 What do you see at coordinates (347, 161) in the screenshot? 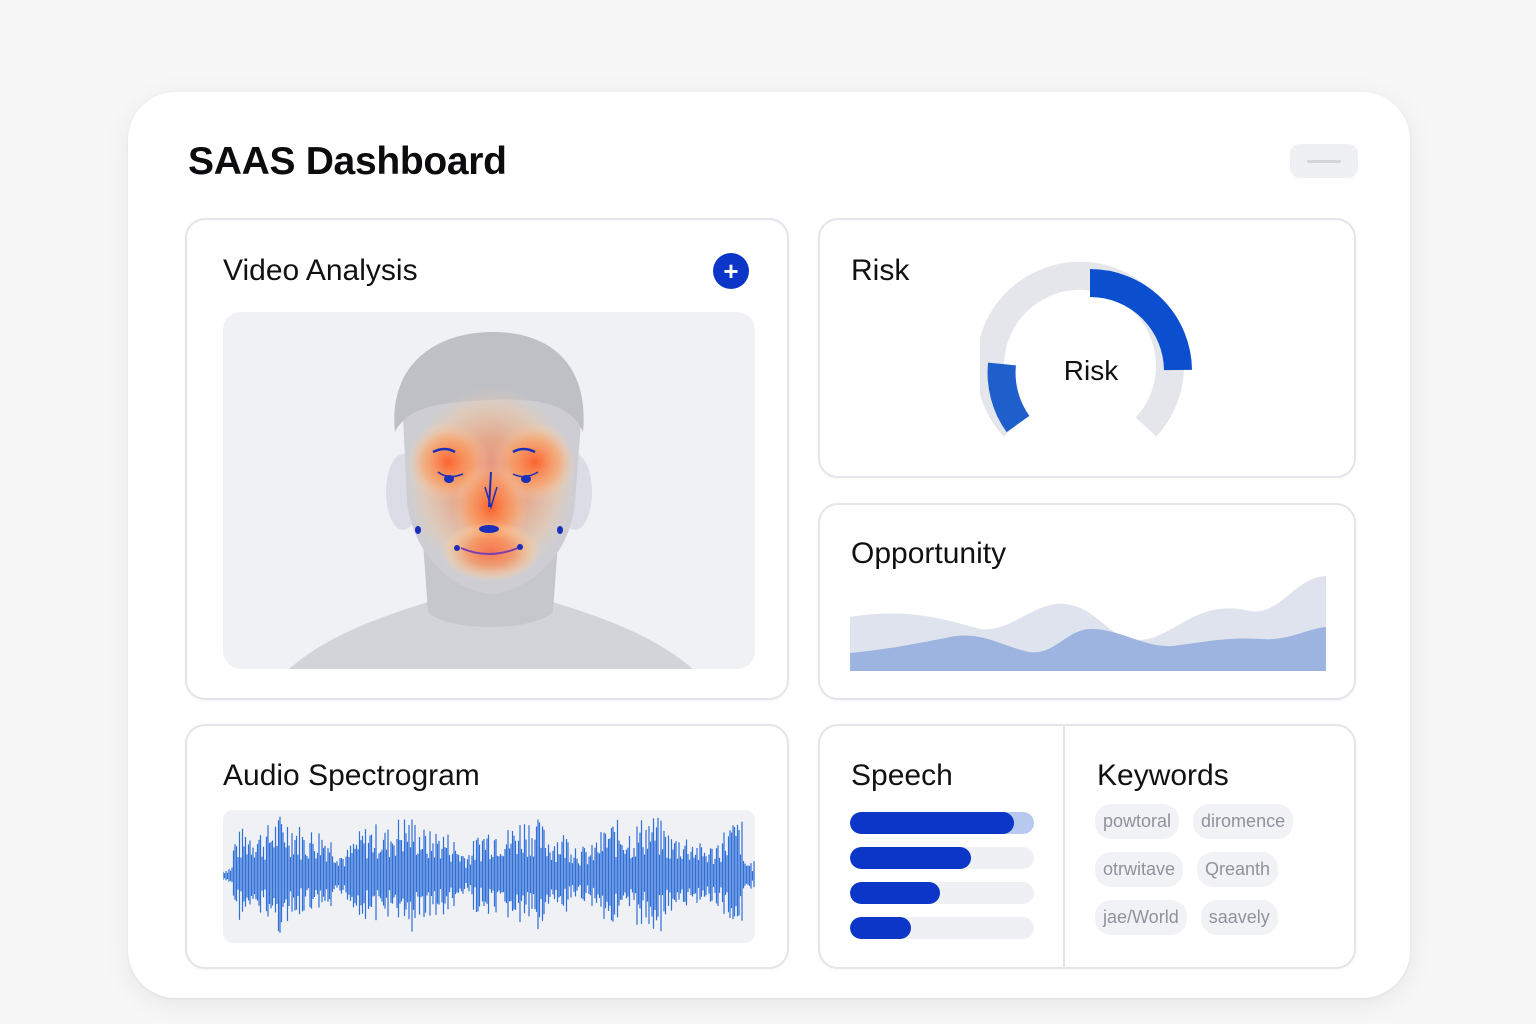
I see `page-title: SAAS Dashboard` at bounding box center [347, 161].